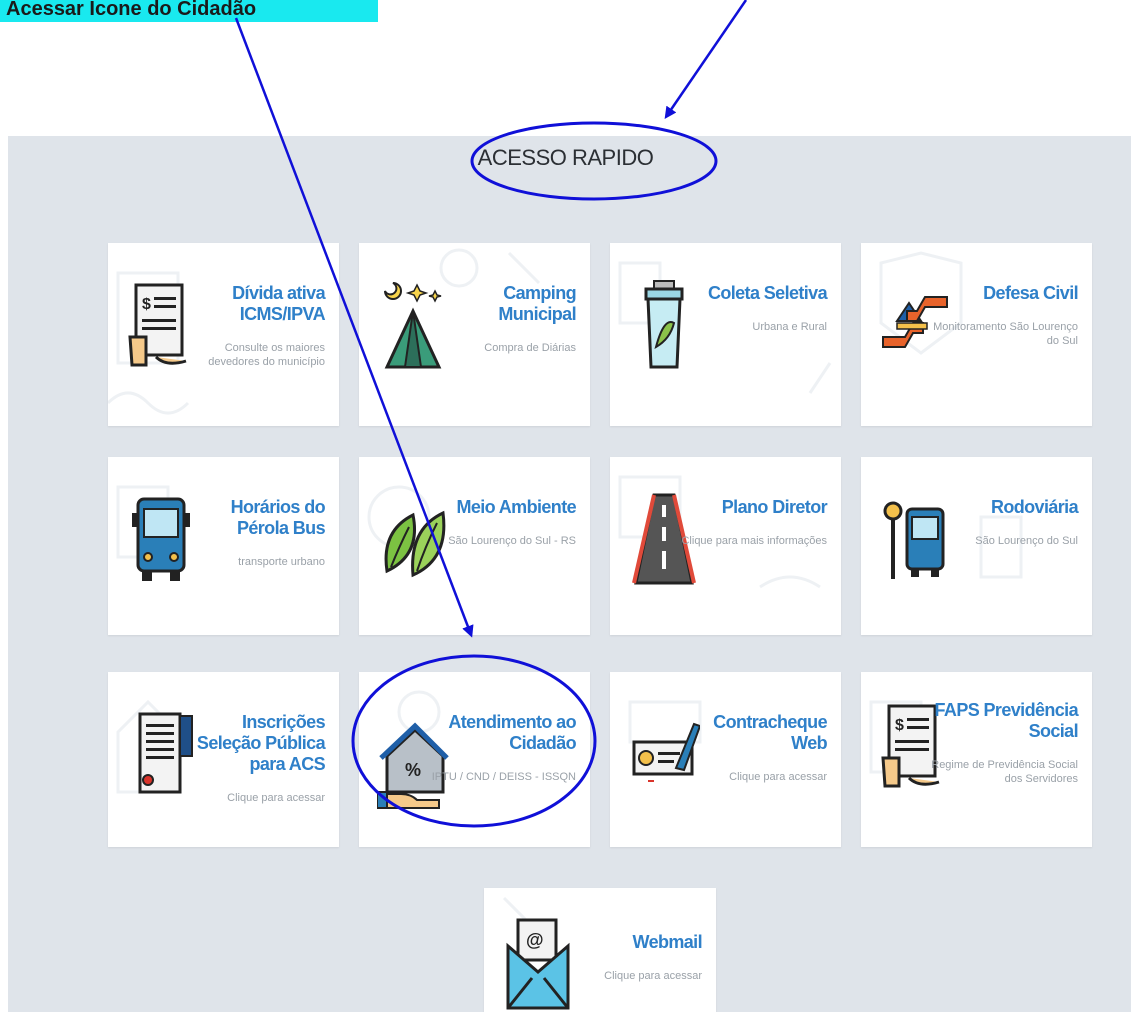 The width and height of the screenshot is (1131, 1012). Describe the element at coordinates (789, 327) in the screenshot. I see `card-subtitle: Urbana e Rural` at that location.